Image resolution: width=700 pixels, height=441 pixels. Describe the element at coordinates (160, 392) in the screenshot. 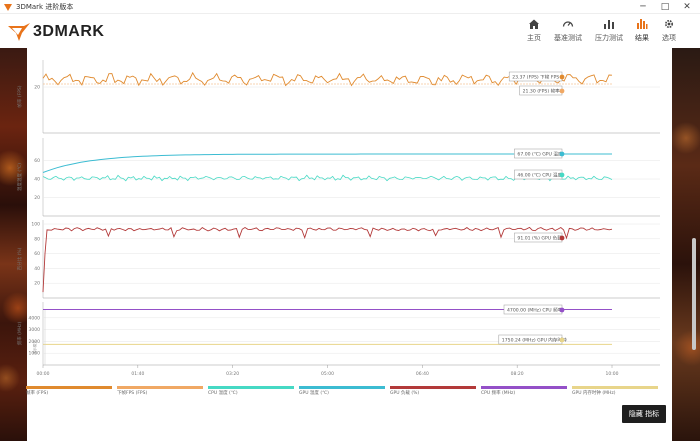

I see `legend-item: 下帧FPS (FPS)` at that location.